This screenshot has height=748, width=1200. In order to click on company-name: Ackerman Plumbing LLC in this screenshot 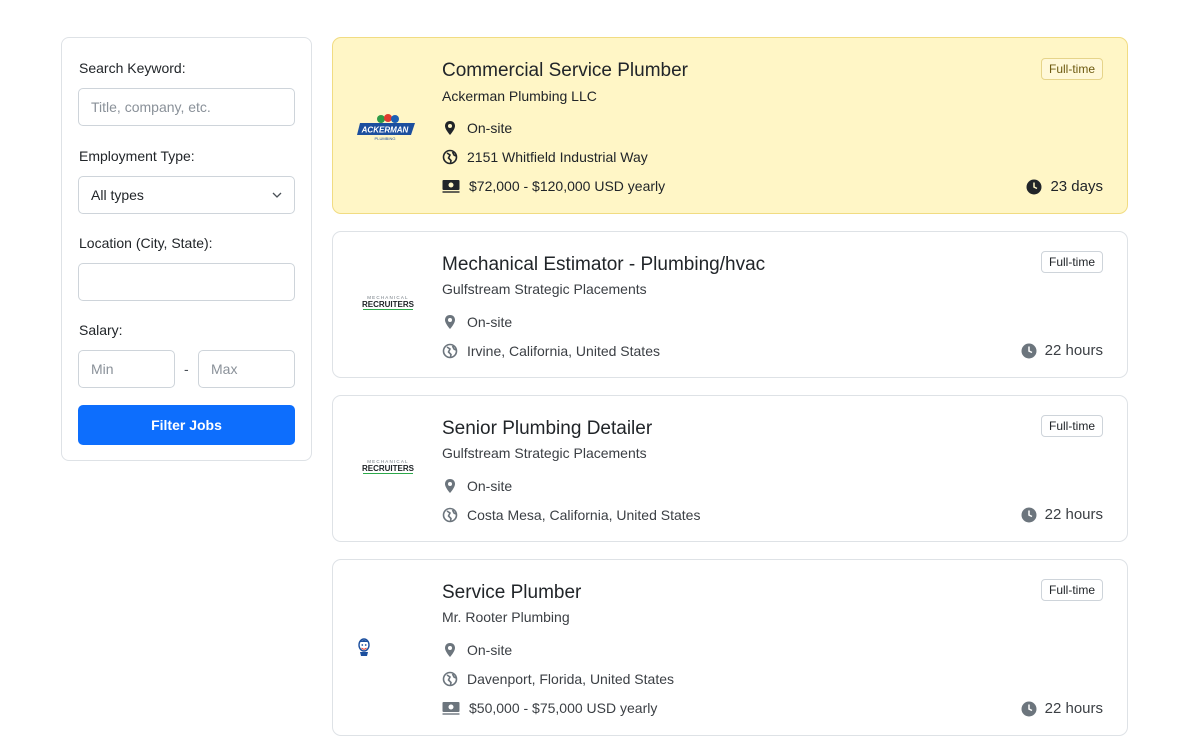, I will do `click(519, 96)`.